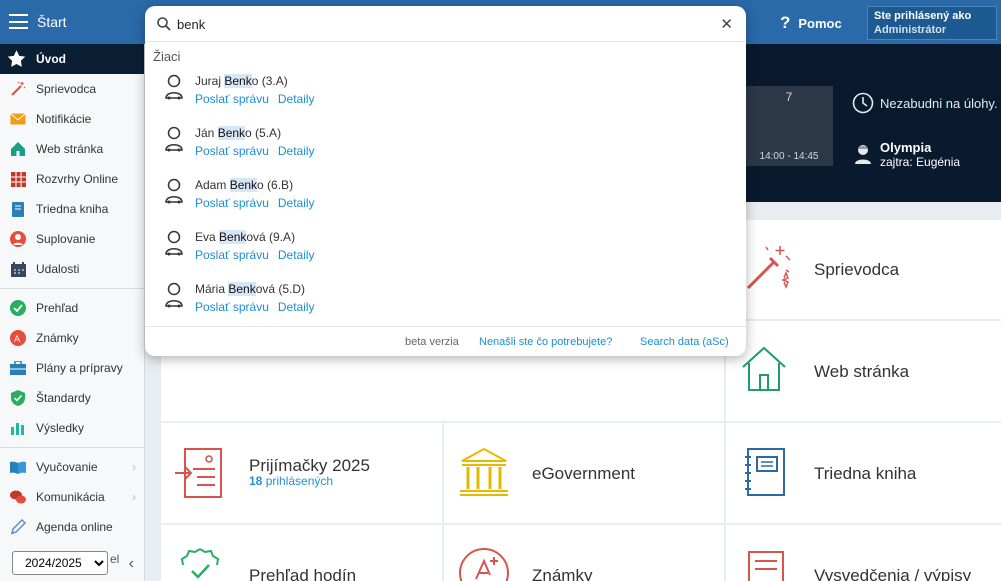 The width and height of the screenshot is (1001, 581). What do you see at coordinates (131, 564) in the screenshot?
I see `chevron-left-icon: ‹` at bounding box center [131, 564].